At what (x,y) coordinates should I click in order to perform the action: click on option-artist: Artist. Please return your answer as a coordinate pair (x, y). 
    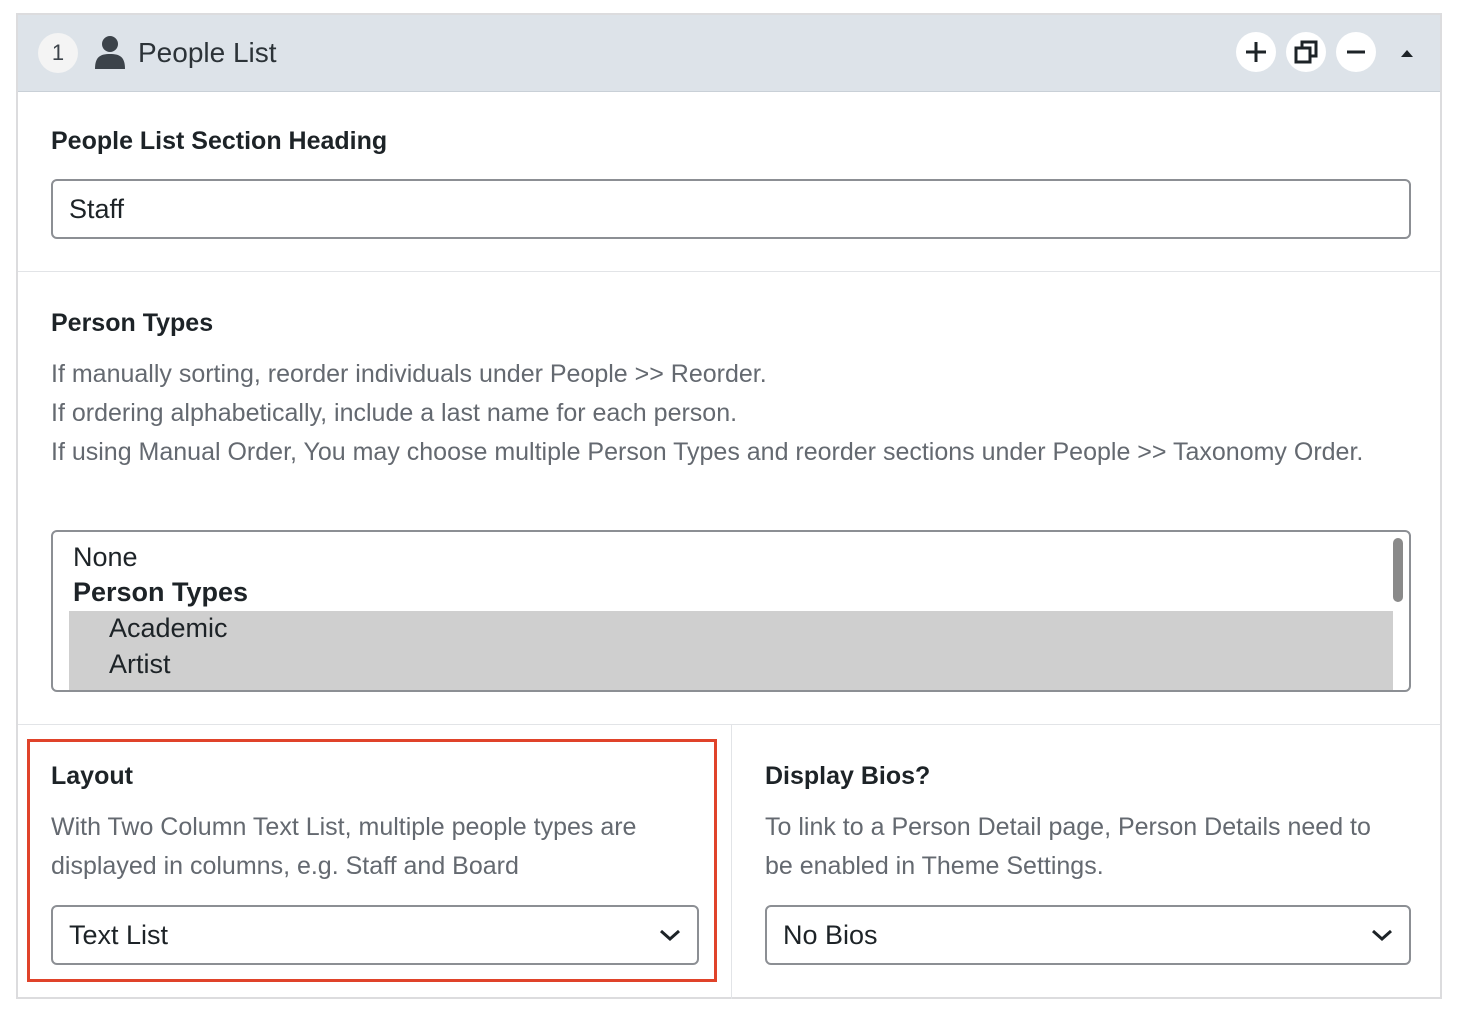
    Looking at the image, I should click on (140, 664).